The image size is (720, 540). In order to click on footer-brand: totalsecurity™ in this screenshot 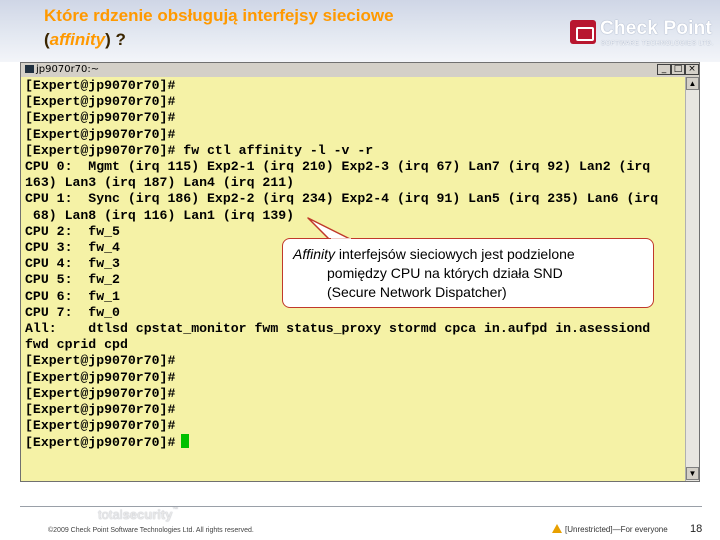, I will do `click(138, 514)`.